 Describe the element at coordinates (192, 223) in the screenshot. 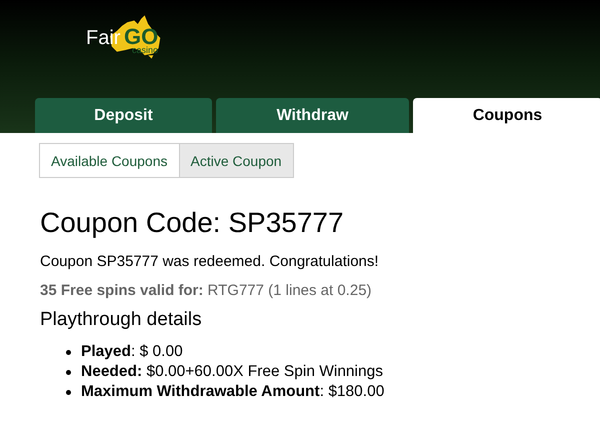

I see `coupon-heading: Coupon Code: SP35777` at that location.